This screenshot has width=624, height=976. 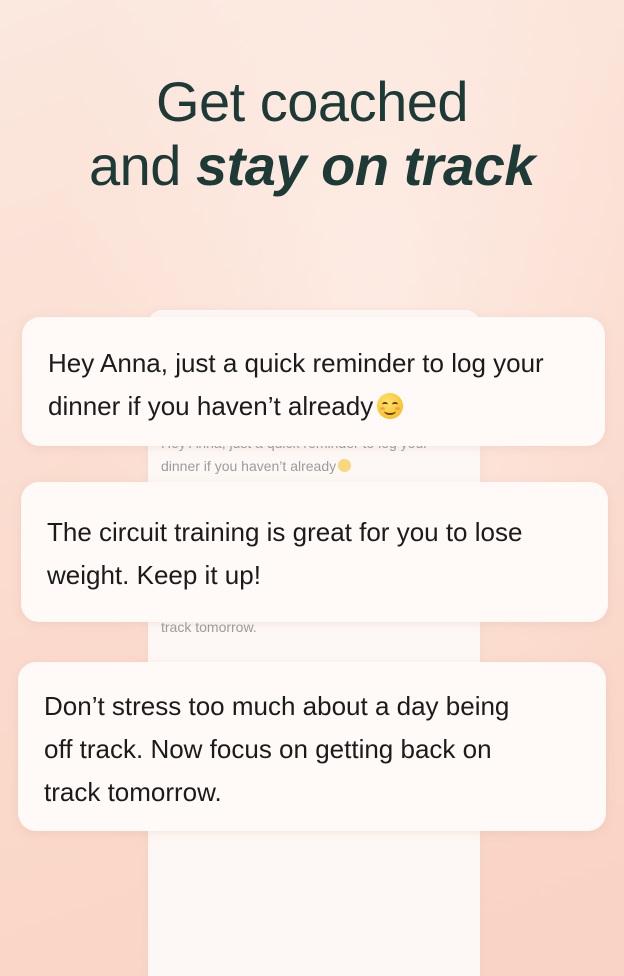 What do you see at coordinates (268, 749) in the screenshot?
I see `message-line: off track. Now focus on getting back on` at bounding box center [268, 749].